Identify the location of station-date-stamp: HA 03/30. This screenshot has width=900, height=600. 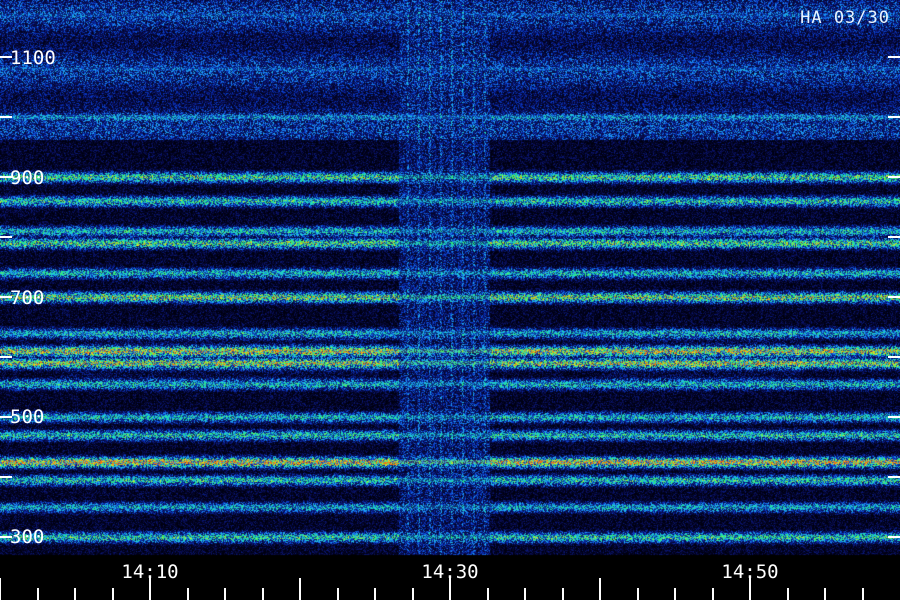
(845, 18).